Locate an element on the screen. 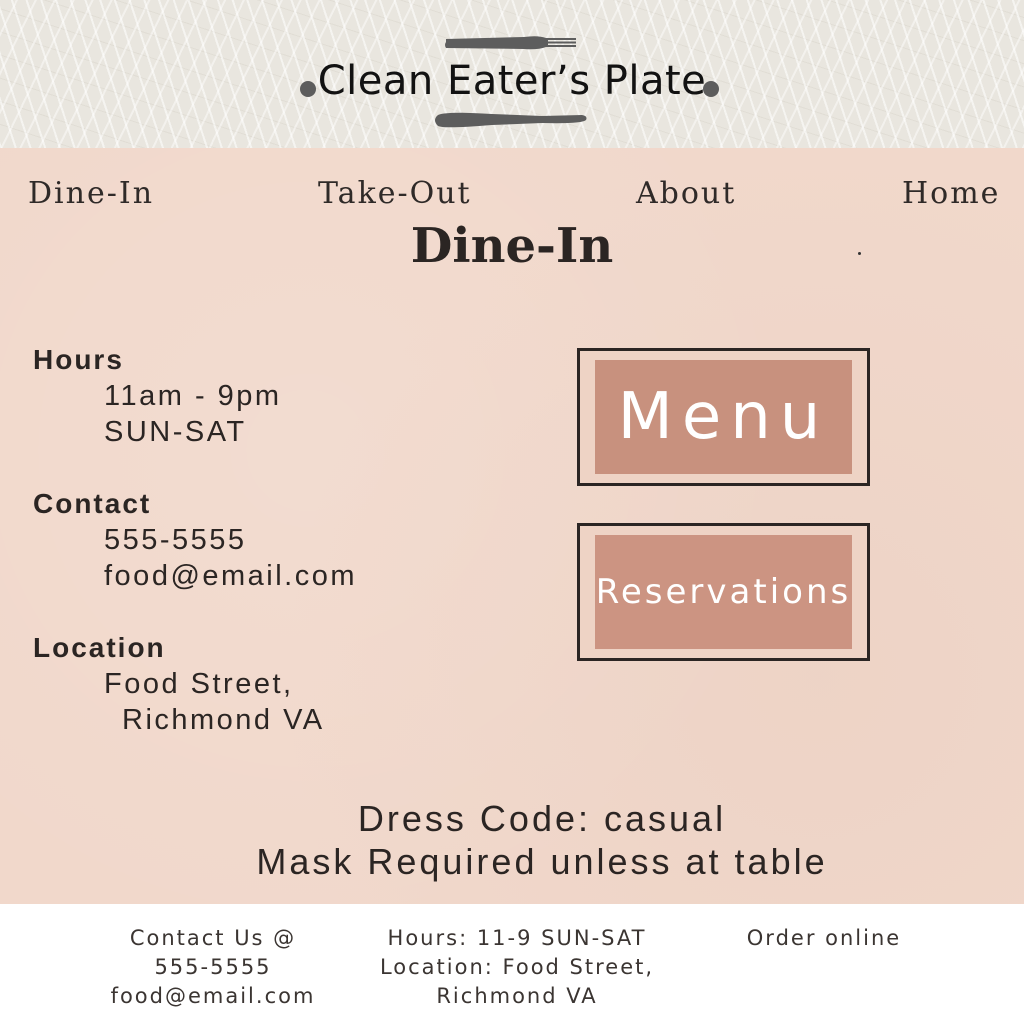  location-street: Food Street, is located at coordinates (199, 684).